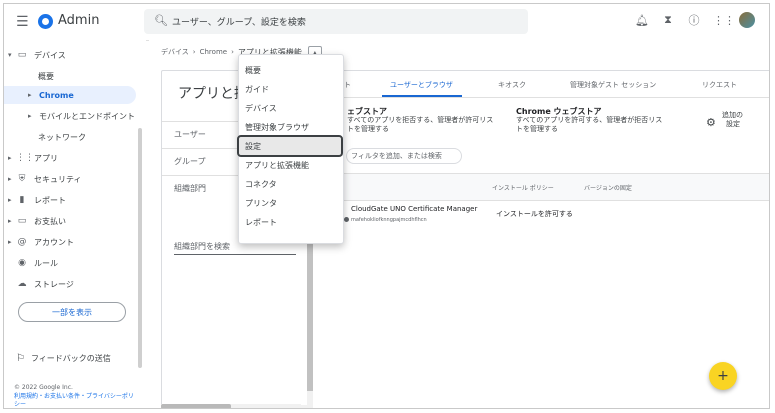 The image size is (775, 413). Describe the element at coordinates (421, 85) in the screenshot. I see `tab-users-browsers: ユーザーとブラウザ` at that location.